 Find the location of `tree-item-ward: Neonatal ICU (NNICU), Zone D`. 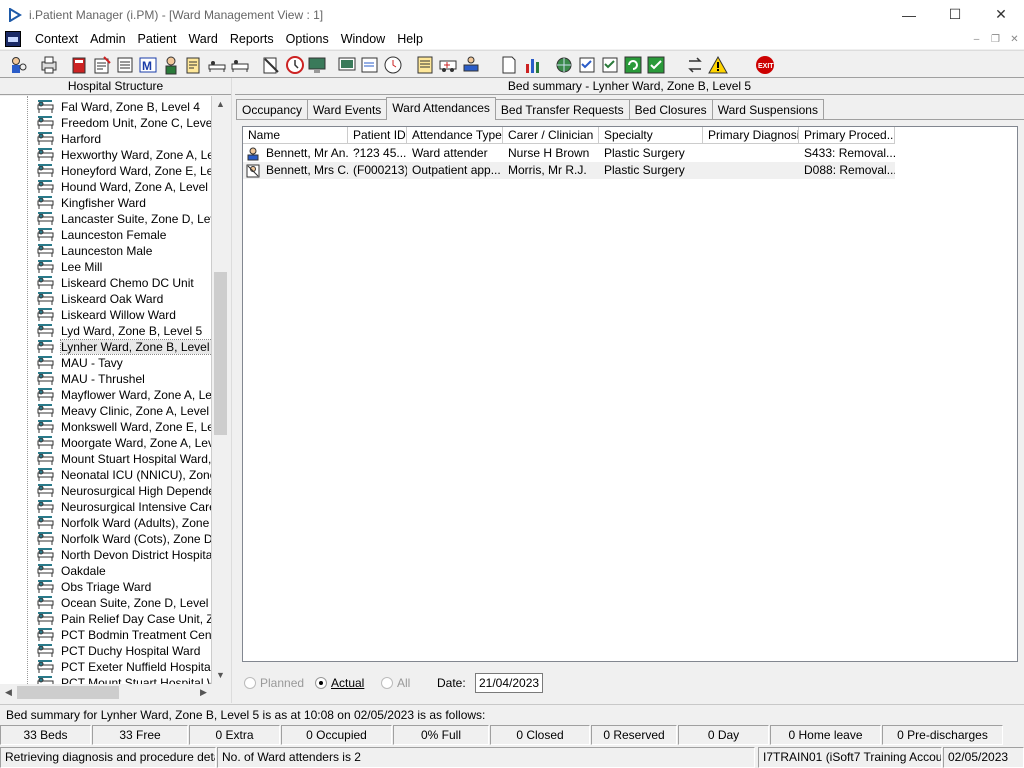

tree-item-ward: Neonatal ICU (NNICU), Zone D is located at coordinates (124, 475).